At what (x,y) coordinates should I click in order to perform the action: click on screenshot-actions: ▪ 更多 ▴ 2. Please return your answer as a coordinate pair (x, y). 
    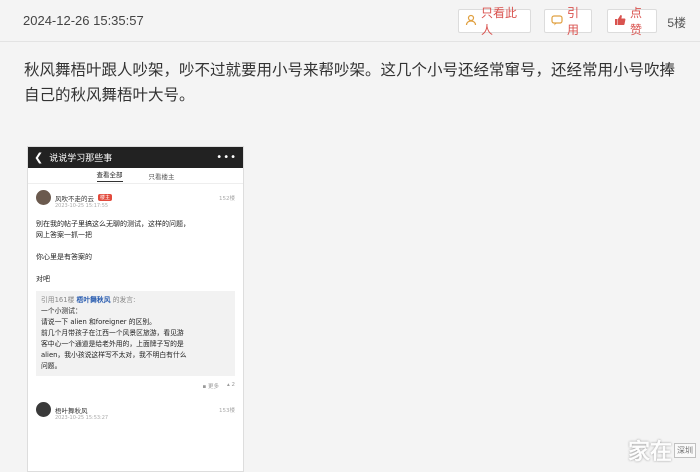
    Looking at the image, I should click on (135, 383).